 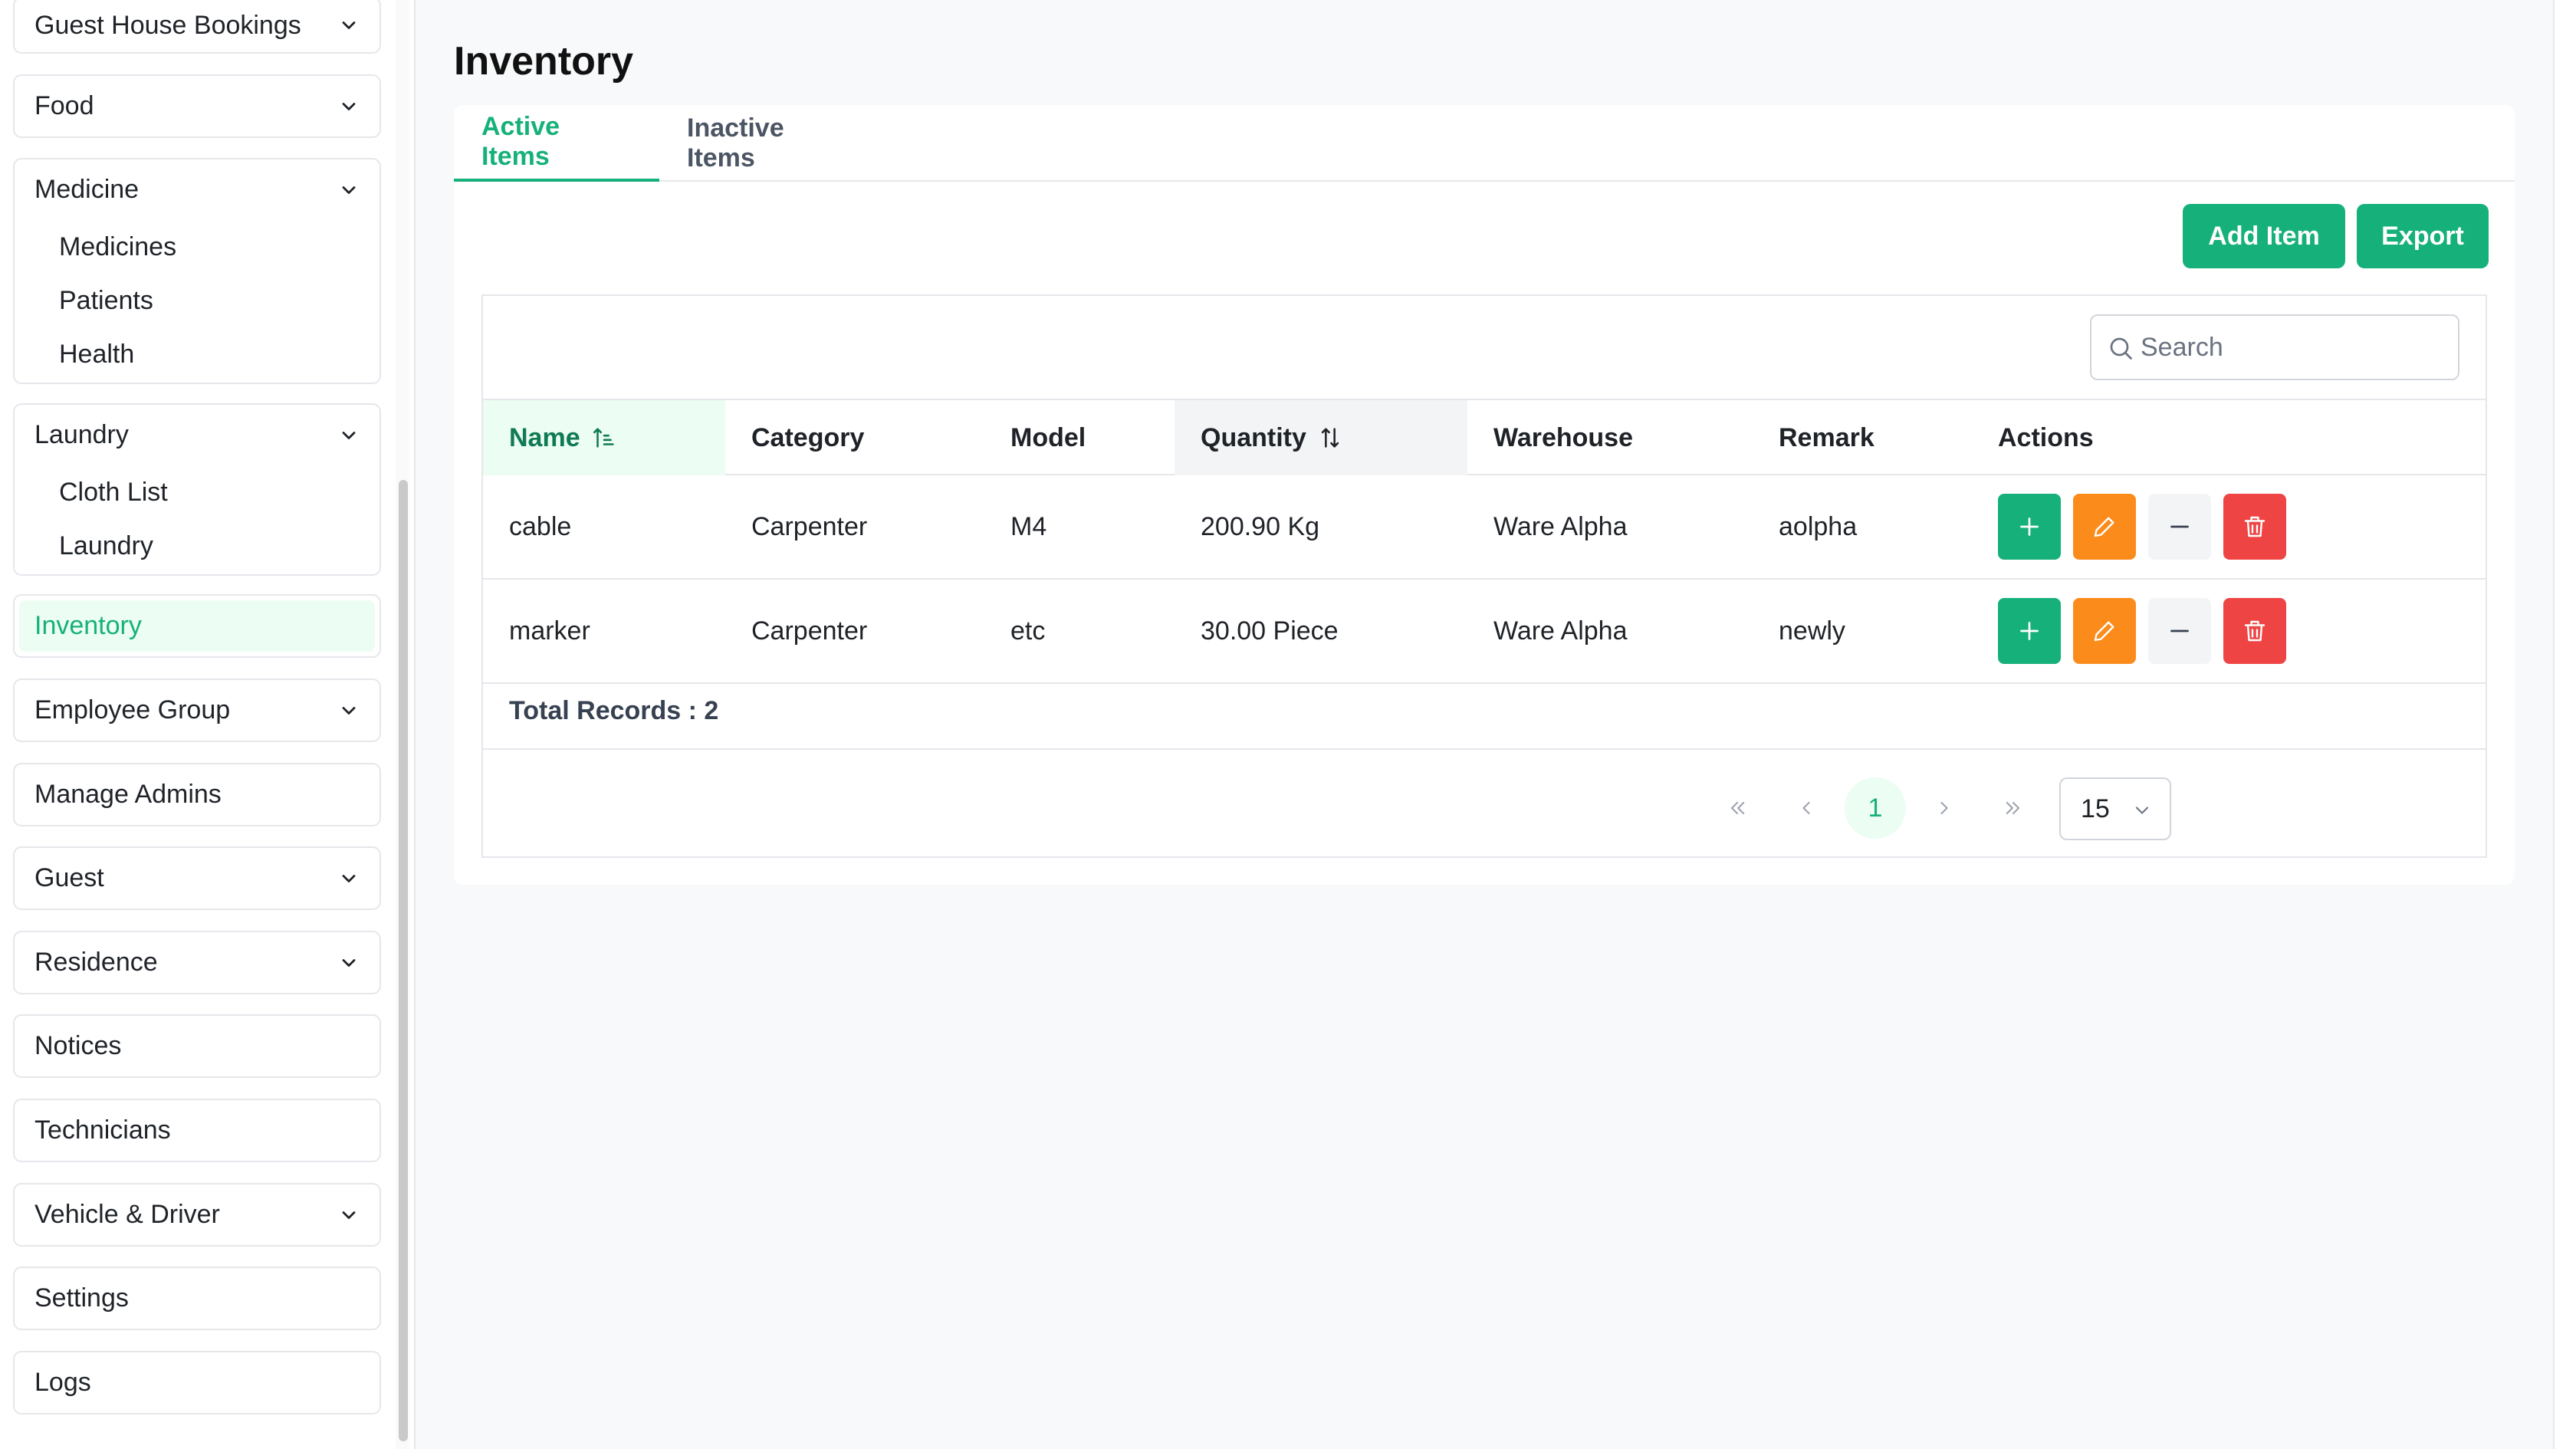 I want to click on cell-model: M4, so click(x=1028, y=526).